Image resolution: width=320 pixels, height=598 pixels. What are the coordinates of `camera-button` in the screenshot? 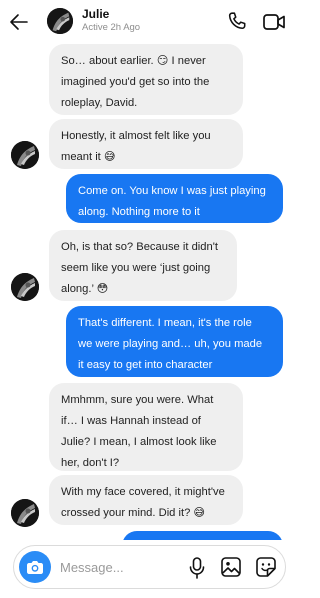 It's located at (35, 567).